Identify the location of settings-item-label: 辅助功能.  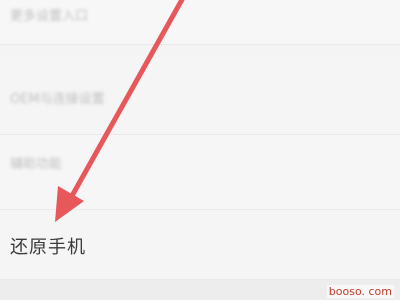
(36, 164).